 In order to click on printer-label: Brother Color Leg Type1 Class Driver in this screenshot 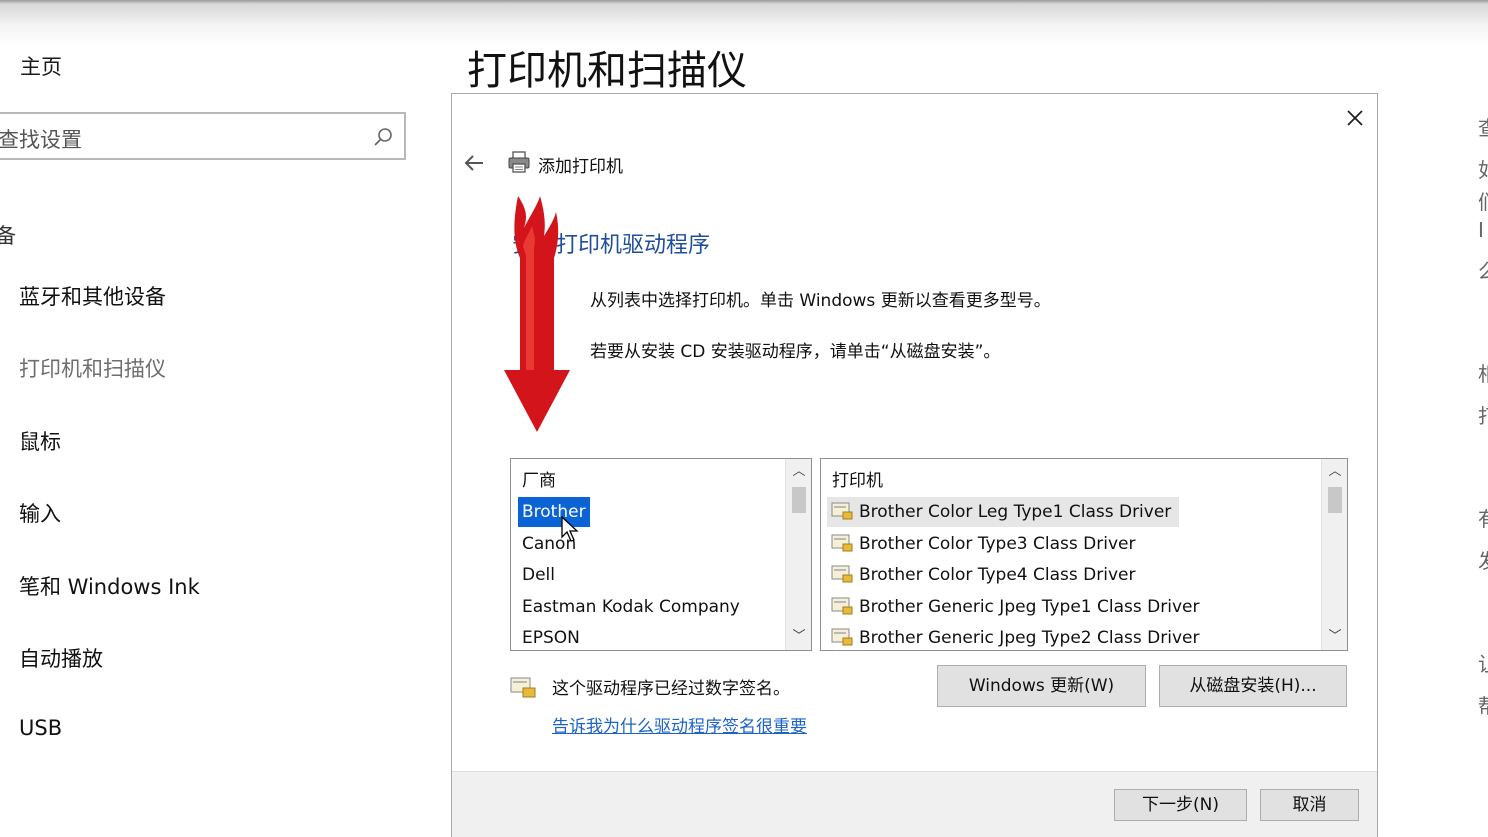, I will do `click(1015, 512)`.